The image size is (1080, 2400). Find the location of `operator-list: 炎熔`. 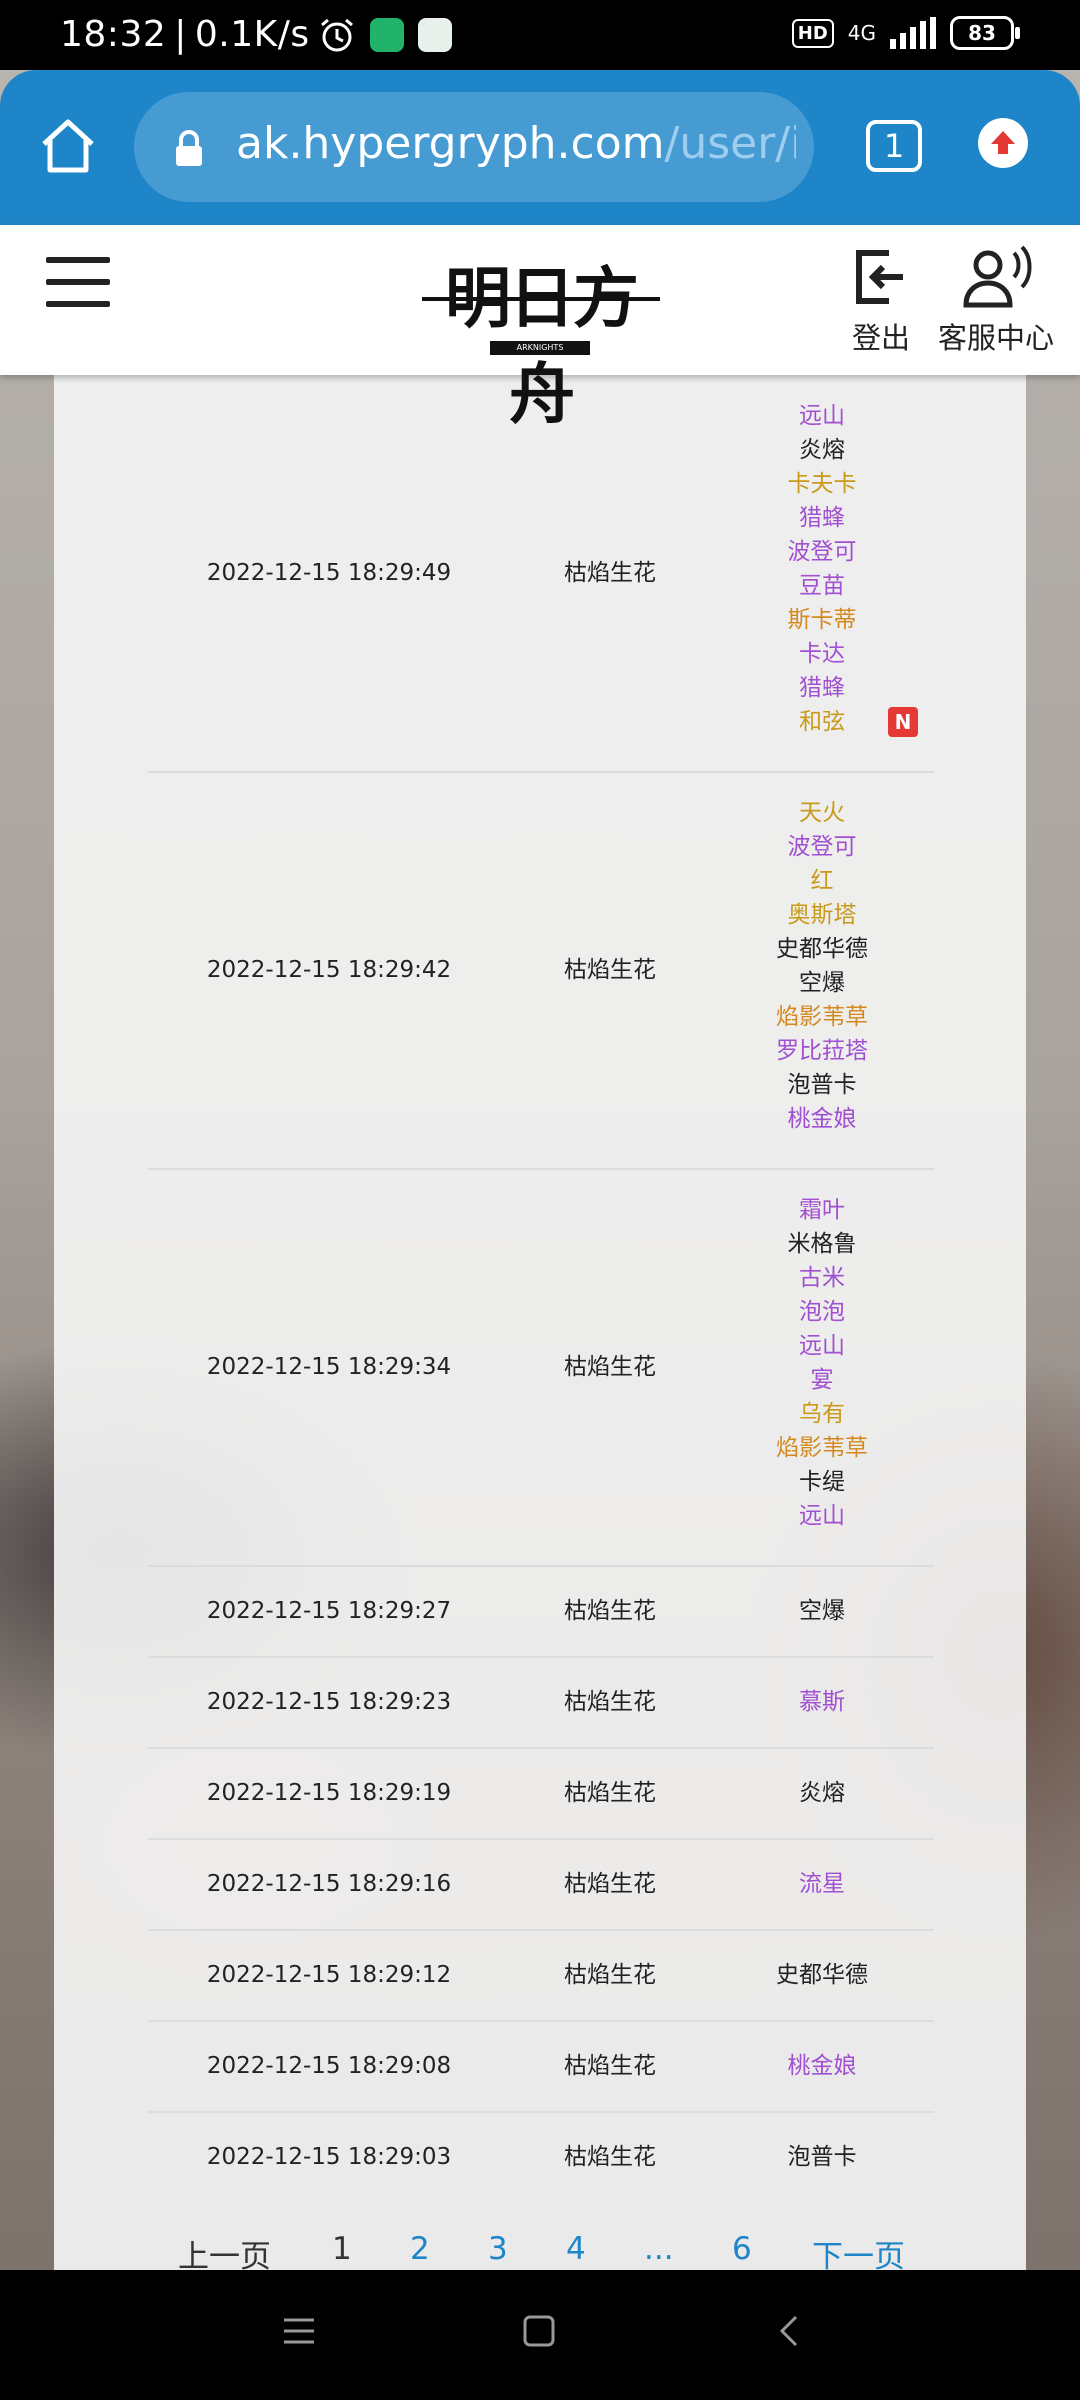

operator-list: 炎熔 is located at coordinates (822, 1793).